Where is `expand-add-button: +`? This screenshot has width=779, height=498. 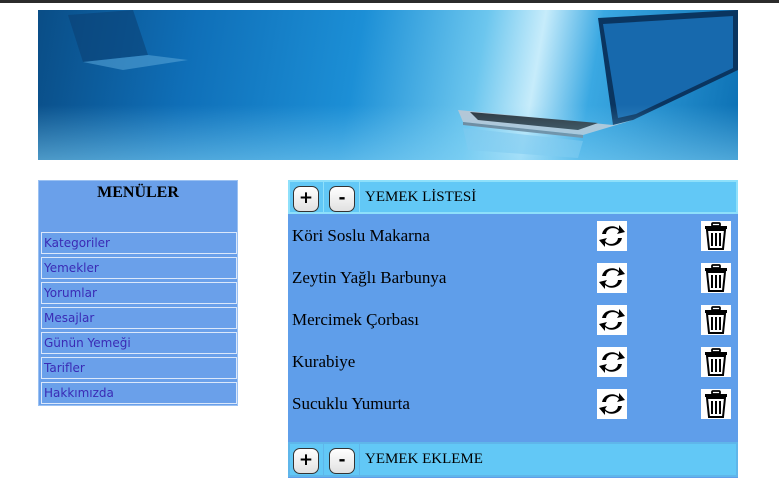
expand-add-button: + is located at coordinates (306, 461).